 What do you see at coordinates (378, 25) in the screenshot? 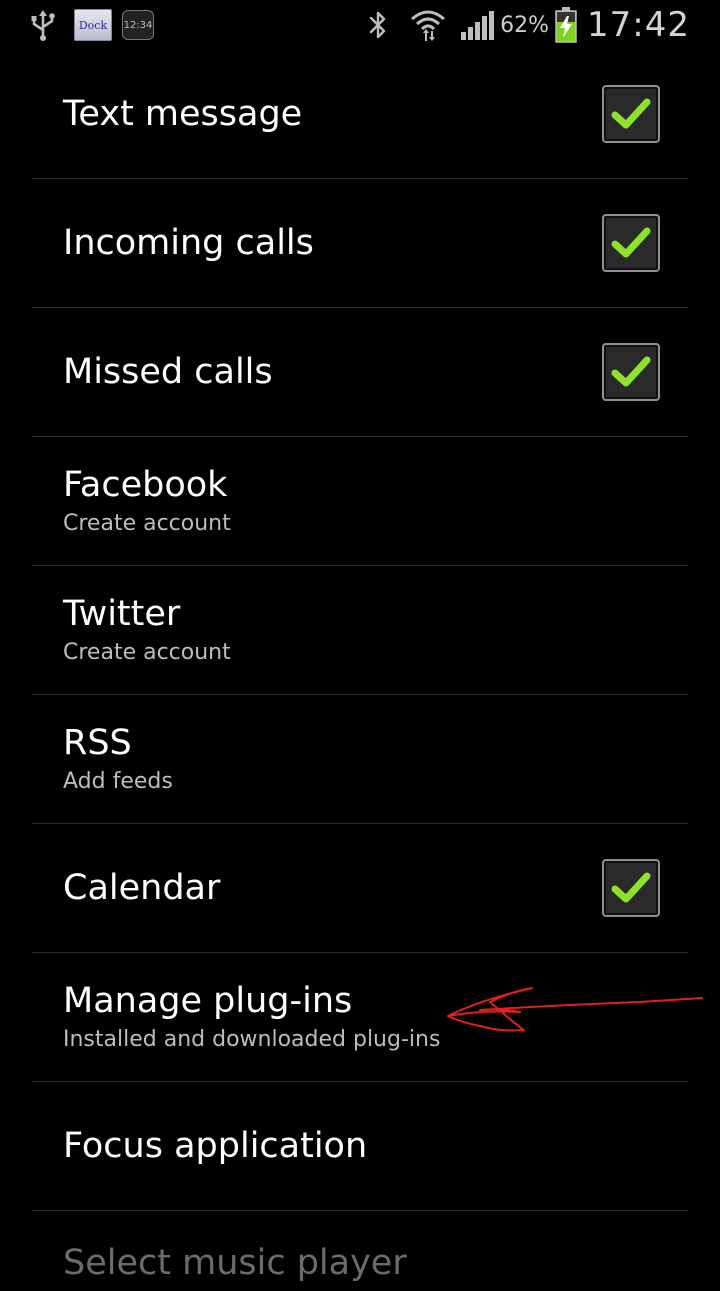
I see `bluetooth-icon` at bounding box center [378, 25].